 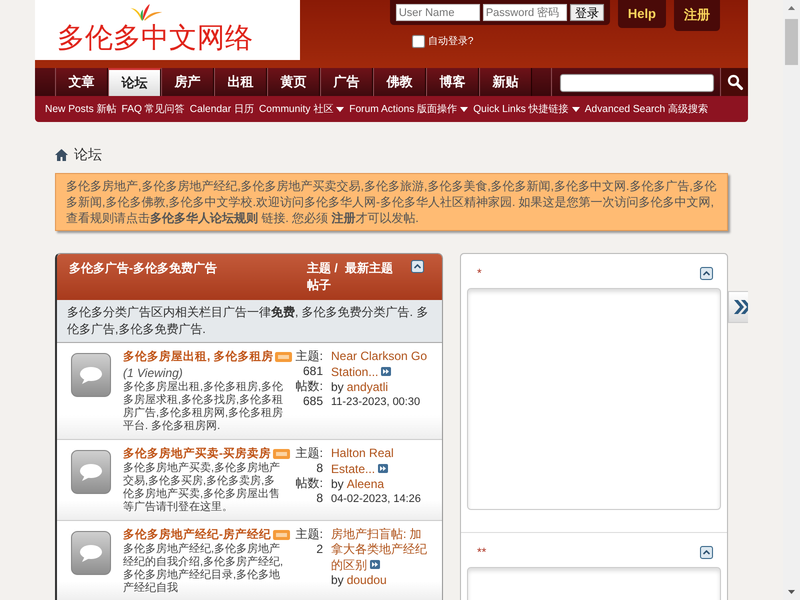 I want to click on search-button, so click(x=734, y=82).